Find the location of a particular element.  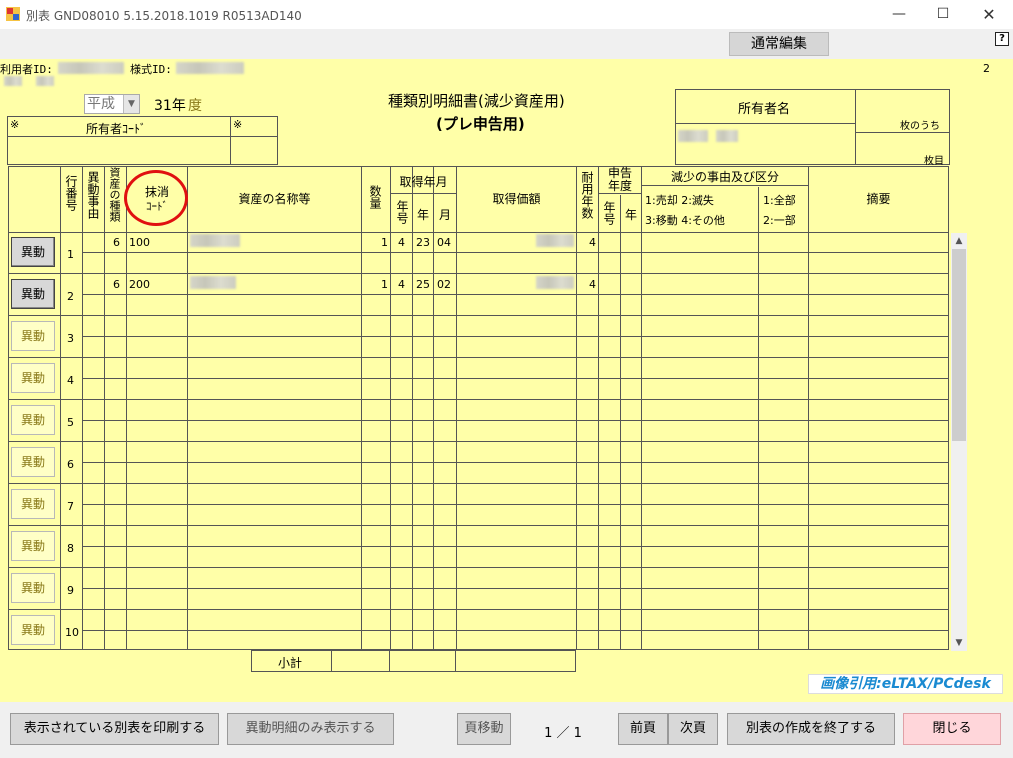

change-button-row-8: 異動 is located at coordinates (33, 546).